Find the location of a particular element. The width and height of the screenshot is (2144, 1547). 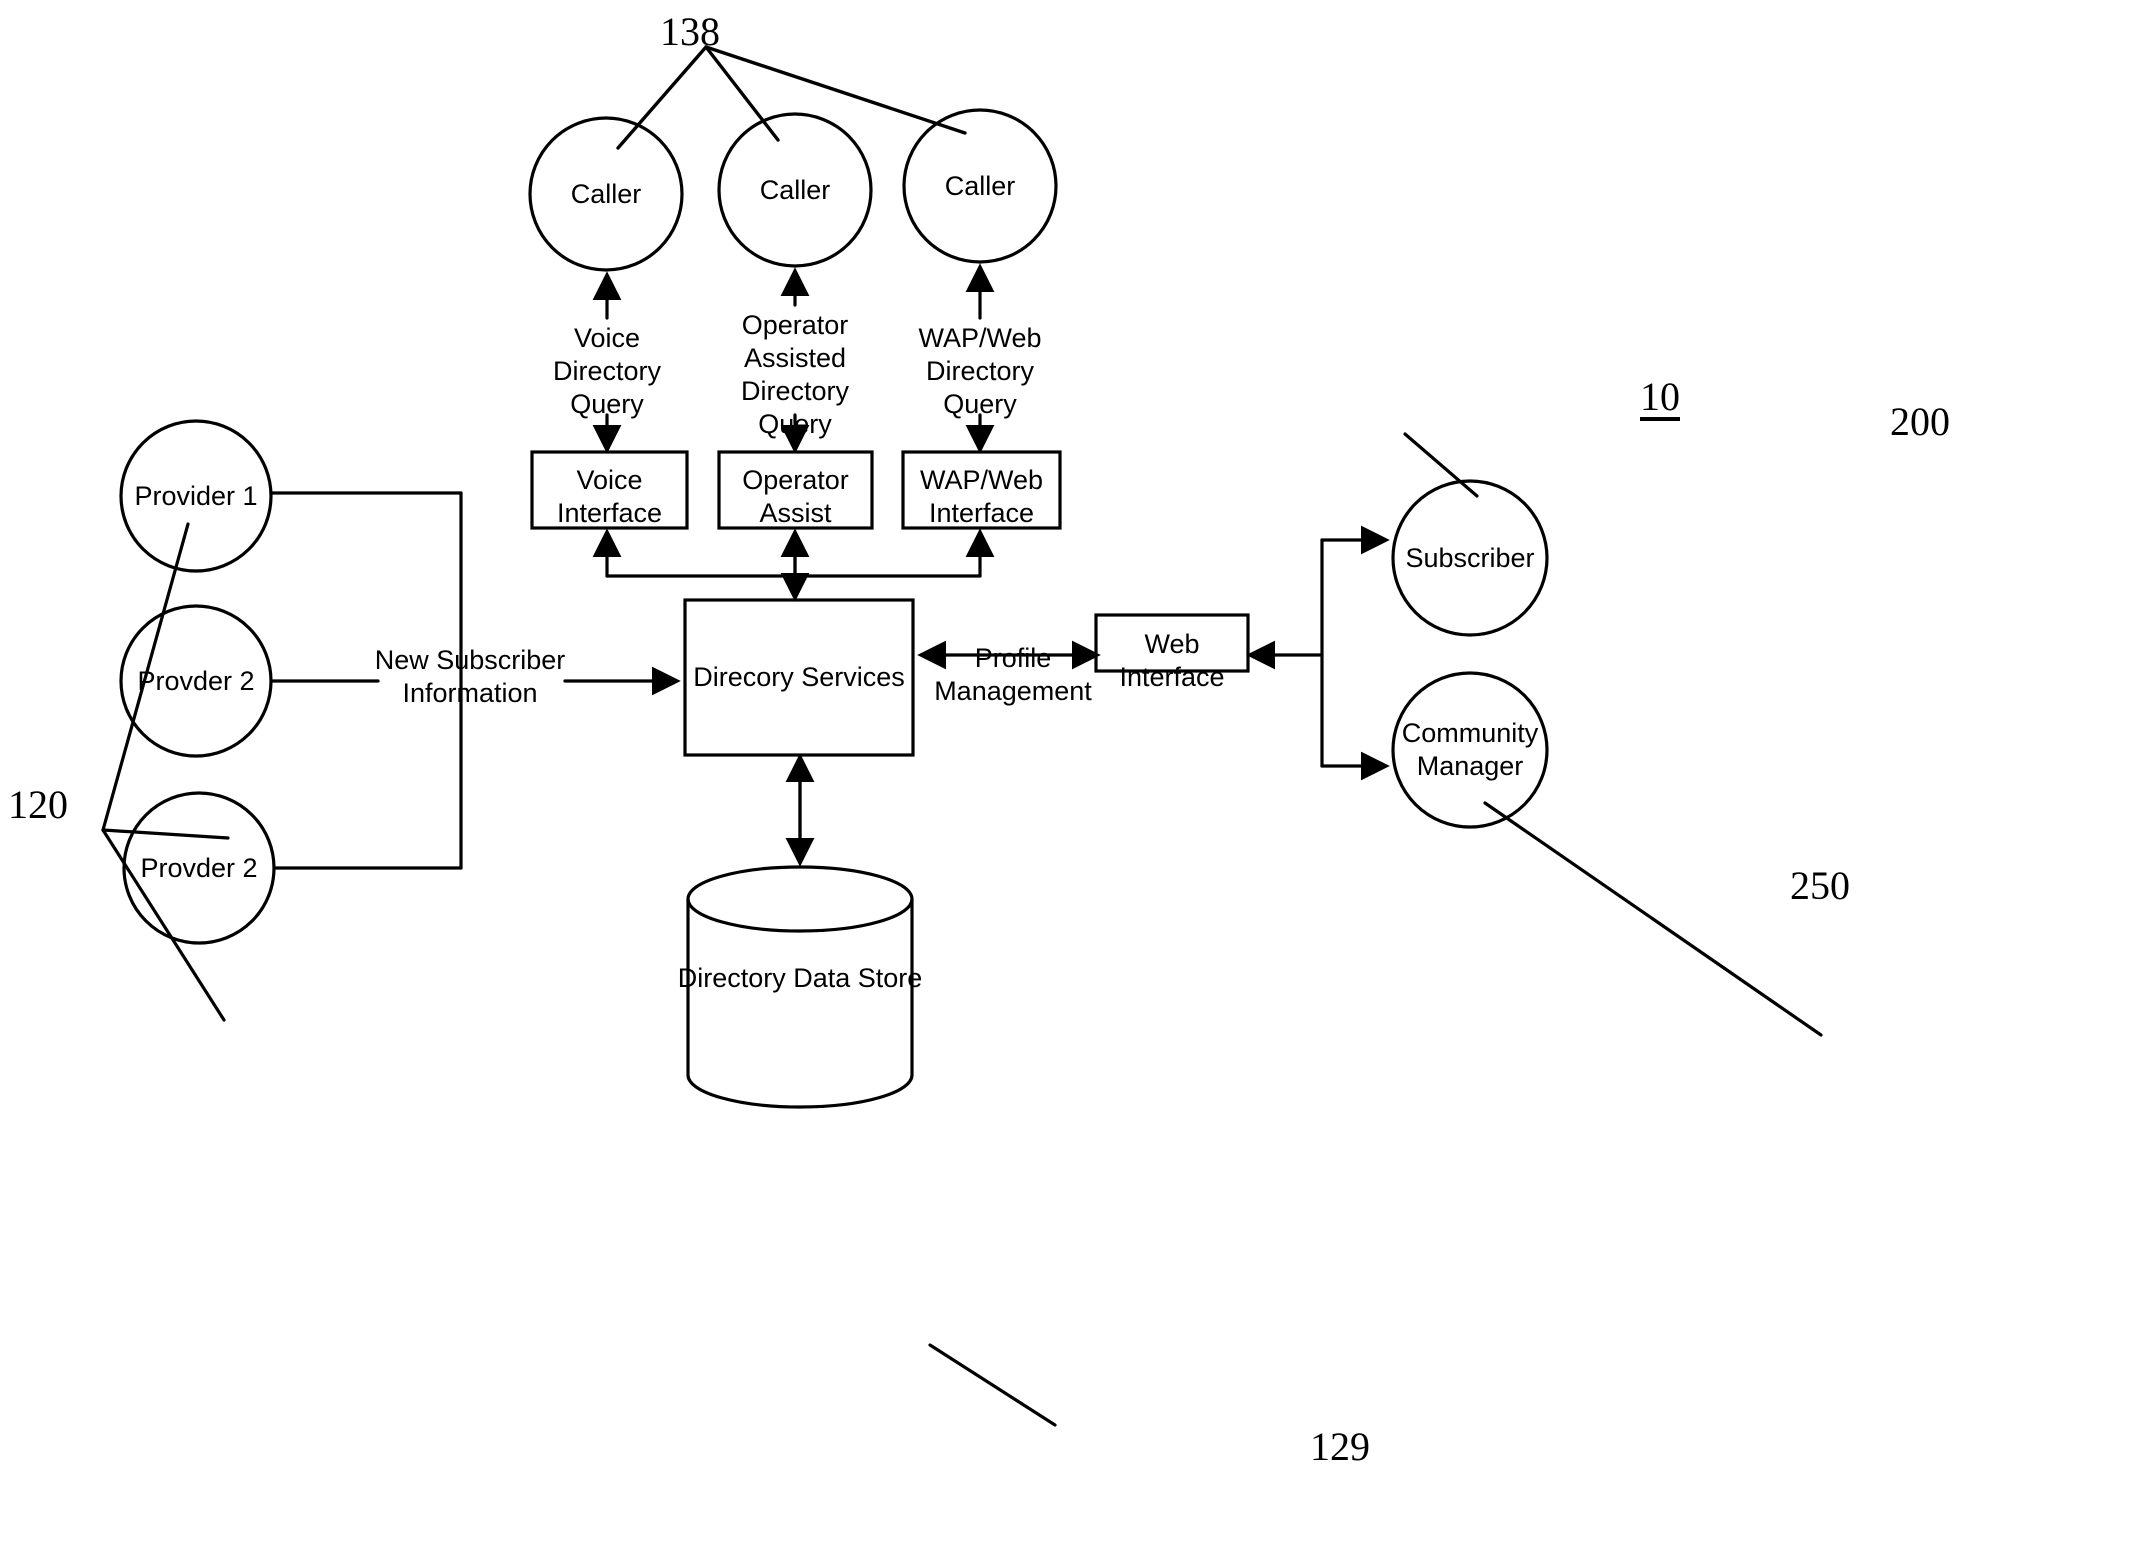

community-manager-node is located at coordinates (1470, 750).